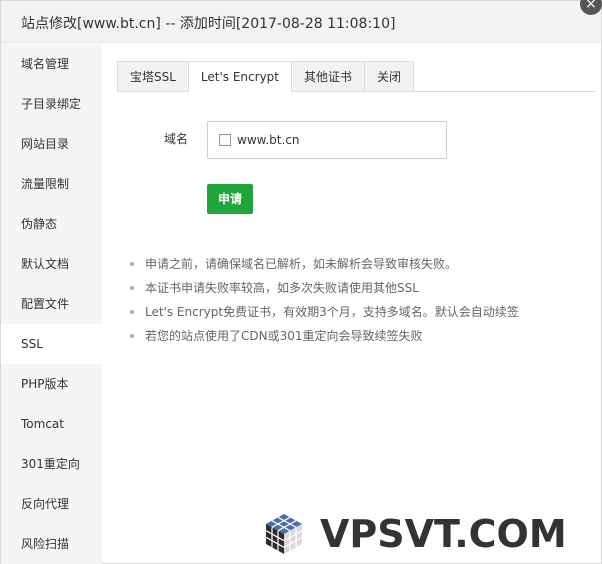  What do you see at coordinates (51, 384) in the screenshot?
I see `sidebar-item-php-version: PHP版本` at bounding box center [51, 384].